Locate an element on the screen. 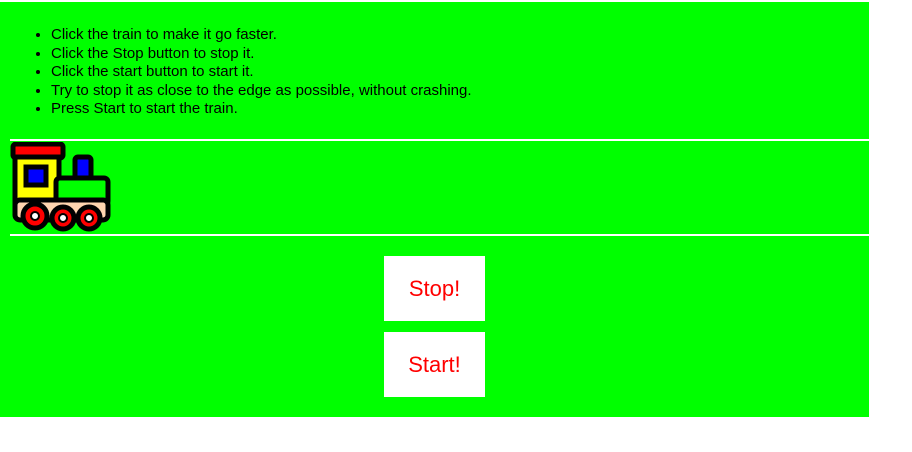 This screenshot has width=912, height=452. train-icon is located at coordinates (61, 188).